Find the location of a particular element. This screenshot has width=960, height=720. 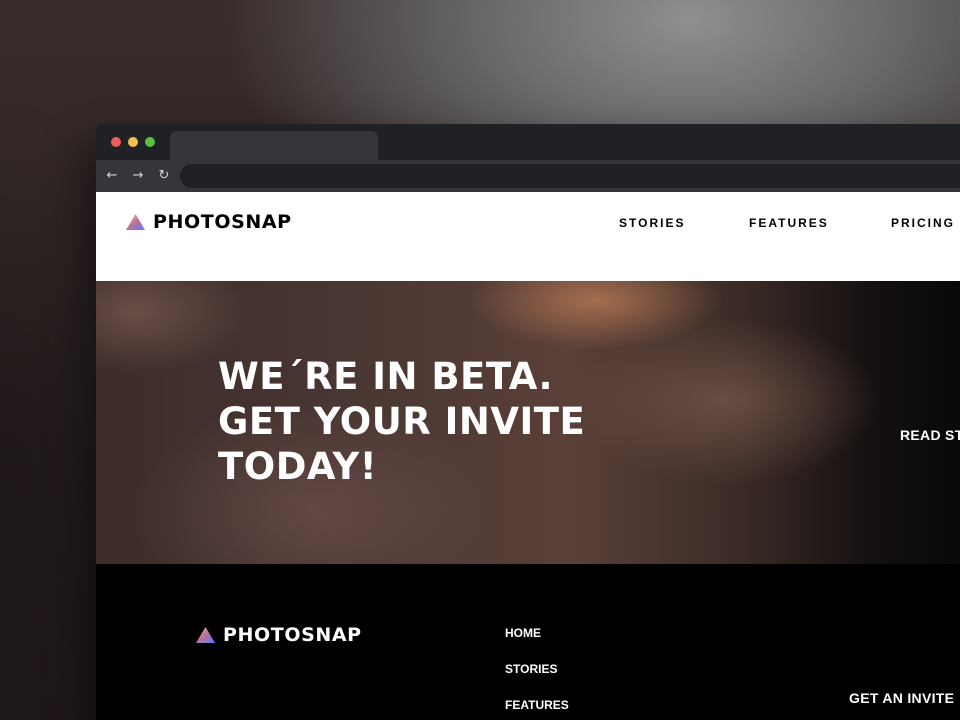

reload-icon: ↻ is located at coordinates (164, 176).